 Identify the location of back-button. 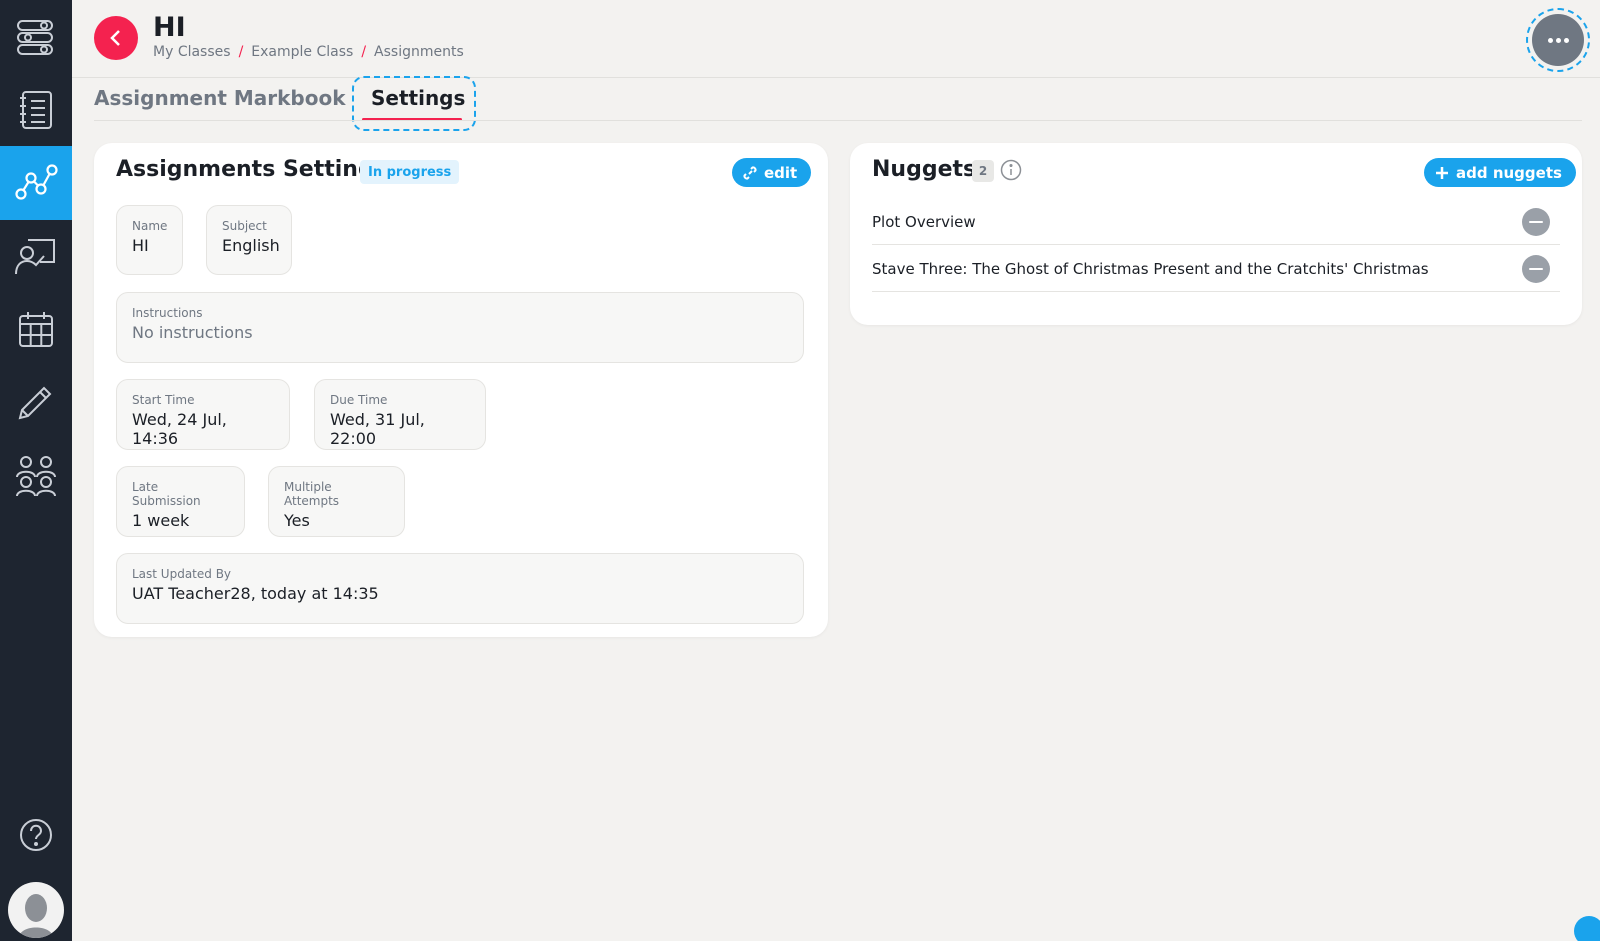
(116, 38).